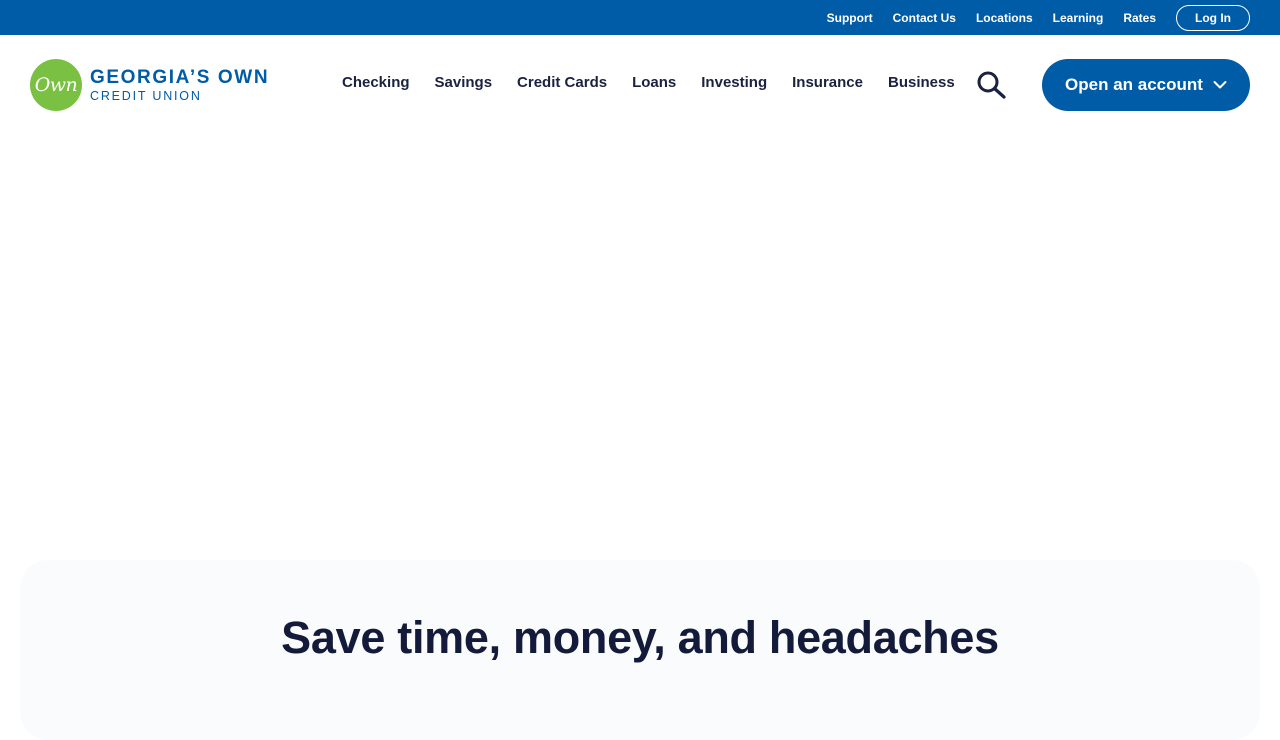 The height and width of the screenshot is (740, 1280). Describe the element at coordinates (464, 82) in the screenshot. I see `nav-item-savings: Savings` at that location.